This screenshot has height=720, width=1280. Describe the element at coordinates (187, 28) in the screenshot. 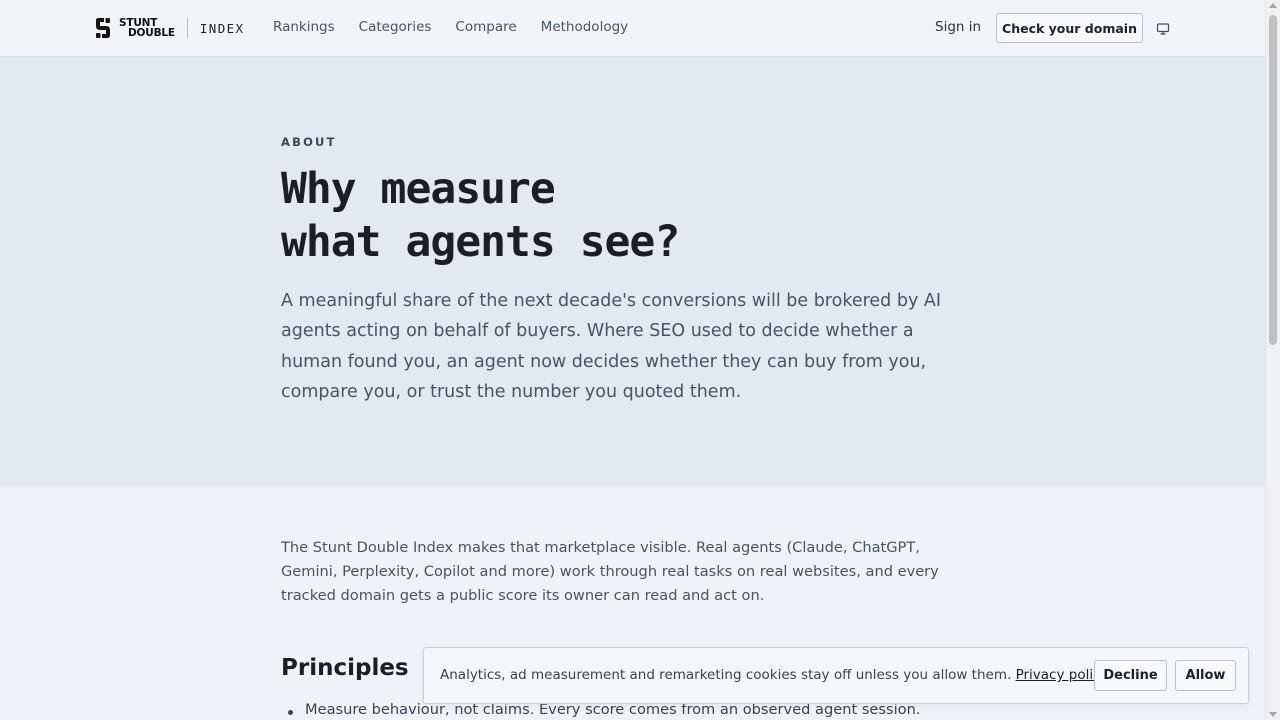

I see `logo-divider` at that location.